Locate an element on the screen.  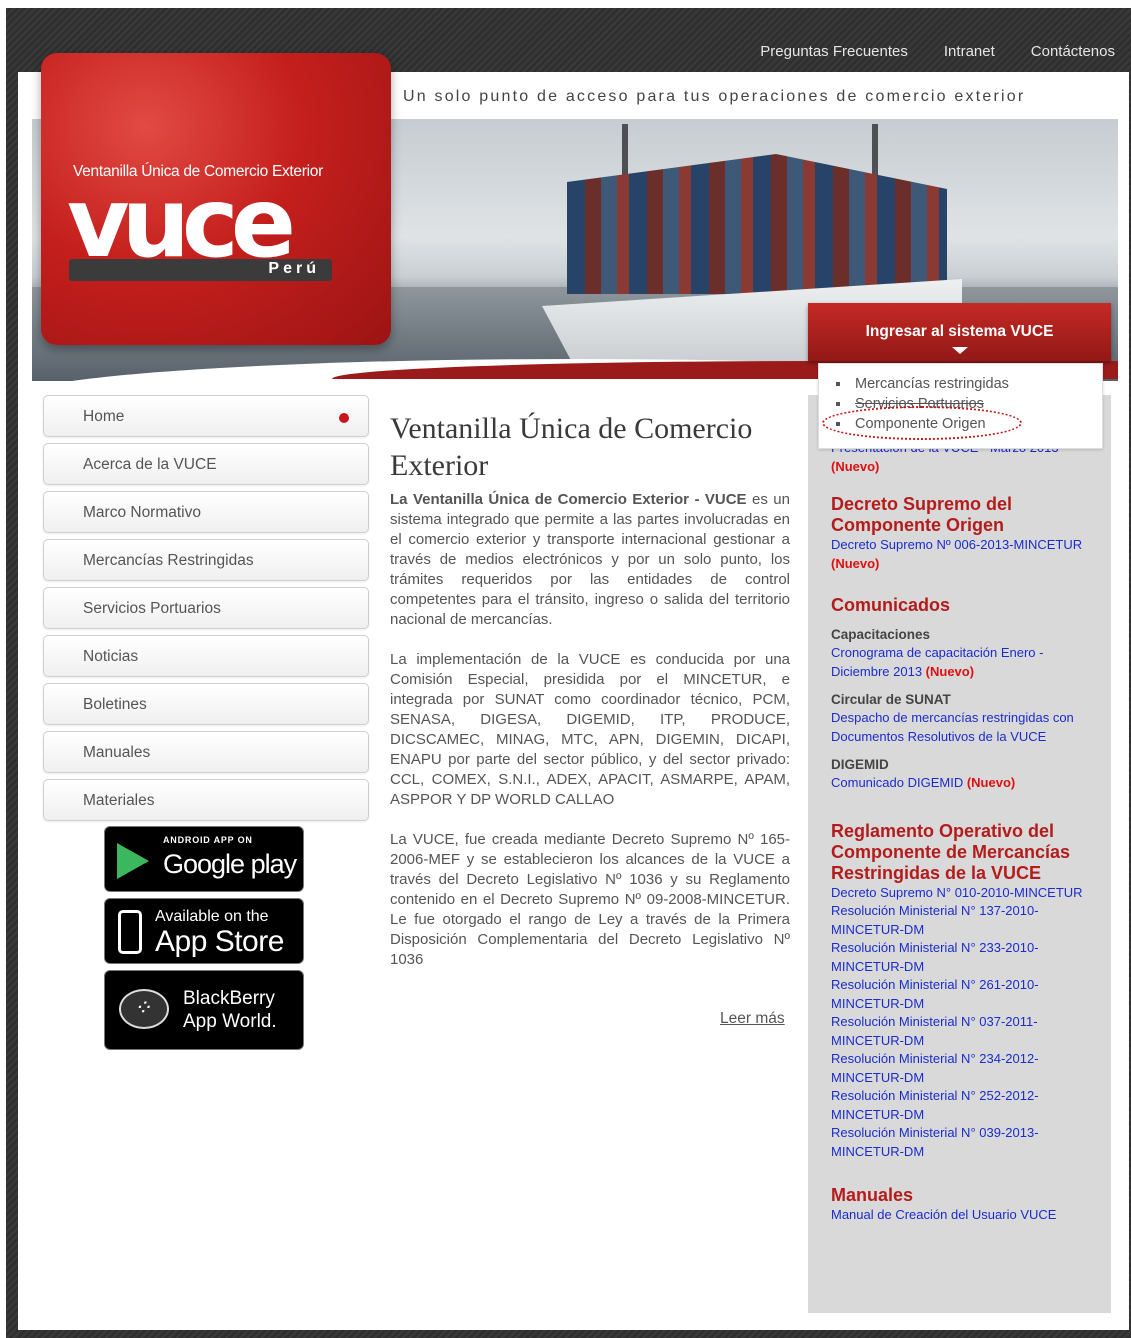
menu-item-manuales: Manuales is located at coordinates (206, 752).